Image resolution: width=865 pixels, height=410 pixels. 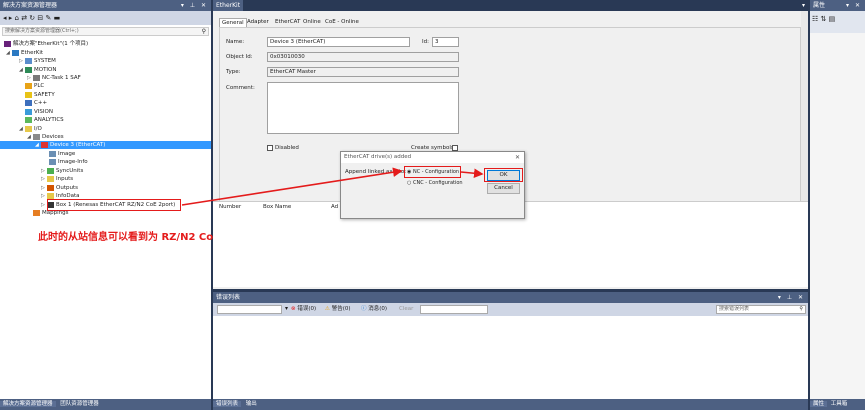 I want to click on annotation-arrows, so click(x=332, y=186).